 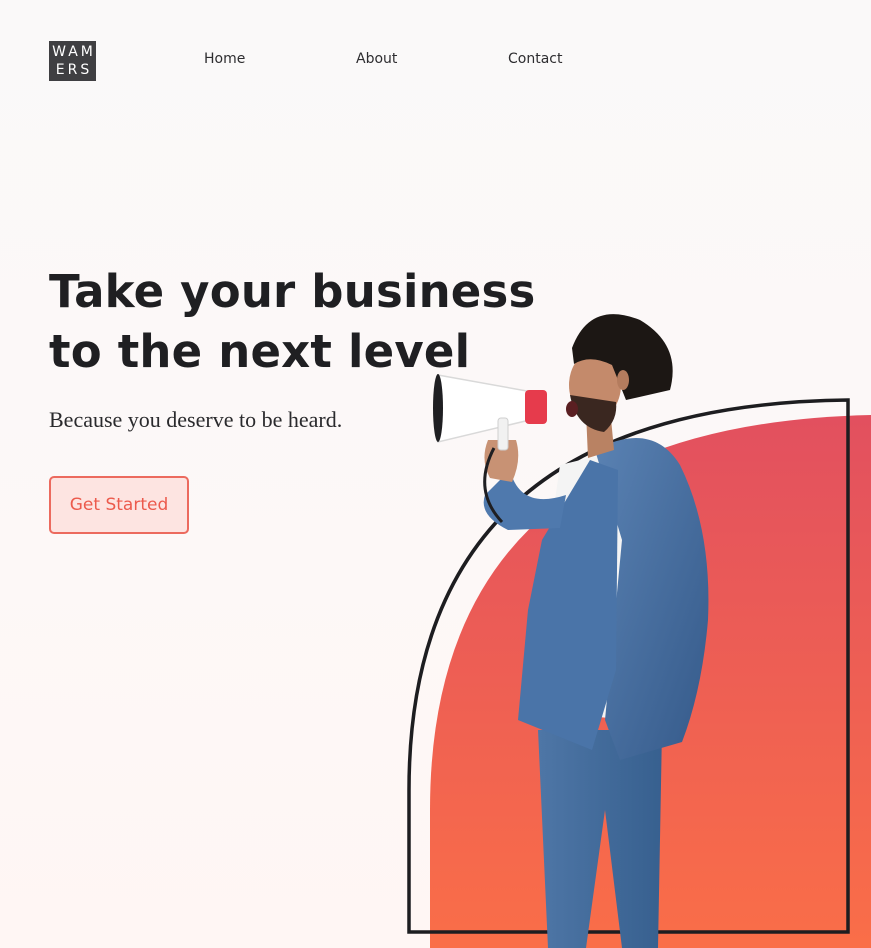 I want to click on logo-text-line2: ERS, so click(x=74, y=70).